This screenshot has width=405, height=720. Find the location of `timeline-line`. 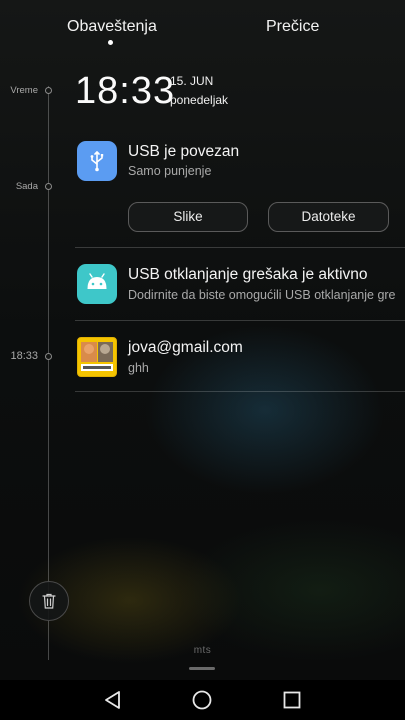

timeline-line is located at coordinates (48, 373).